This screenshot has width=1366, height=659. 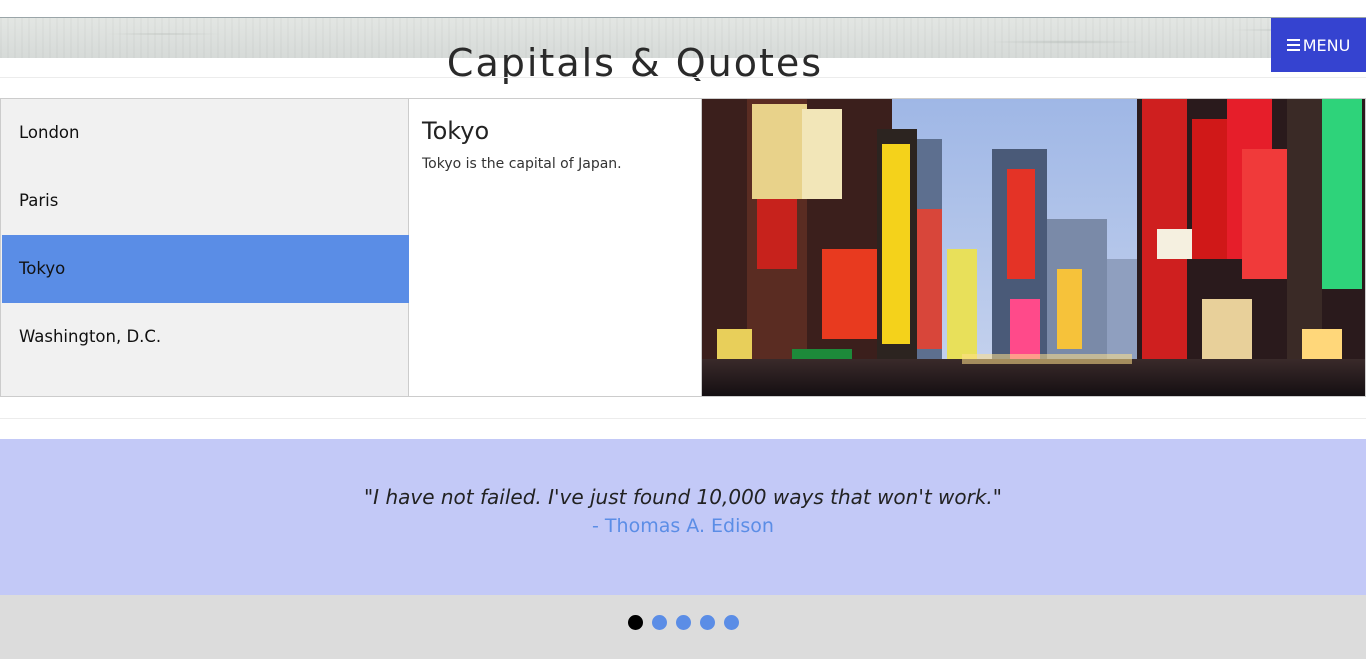 What do you see at coordinates (522, 164) in the screenshot?
I see `city-detail-text: Tokyo is the capital of Japan.` at bounding box center [522, 164].